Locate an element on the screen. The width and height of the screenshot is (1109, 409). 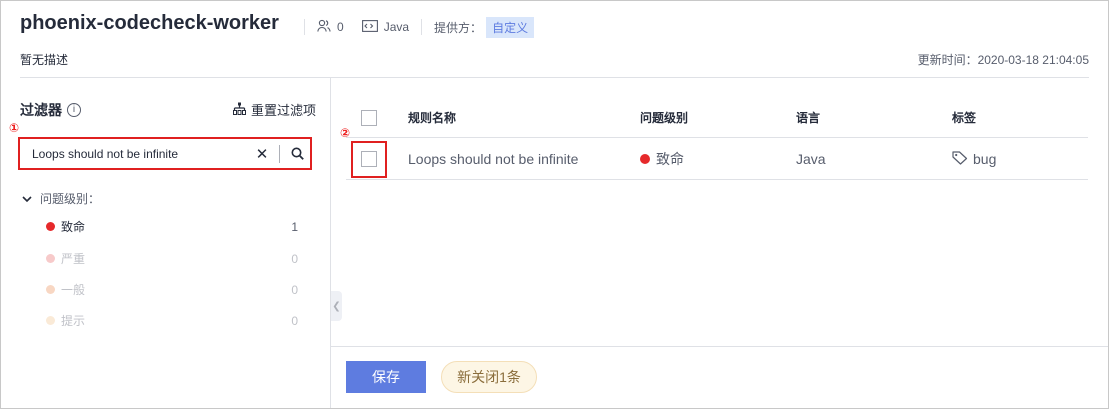
filter-title-label: 过滤器 is located at coordinates (41, 110).